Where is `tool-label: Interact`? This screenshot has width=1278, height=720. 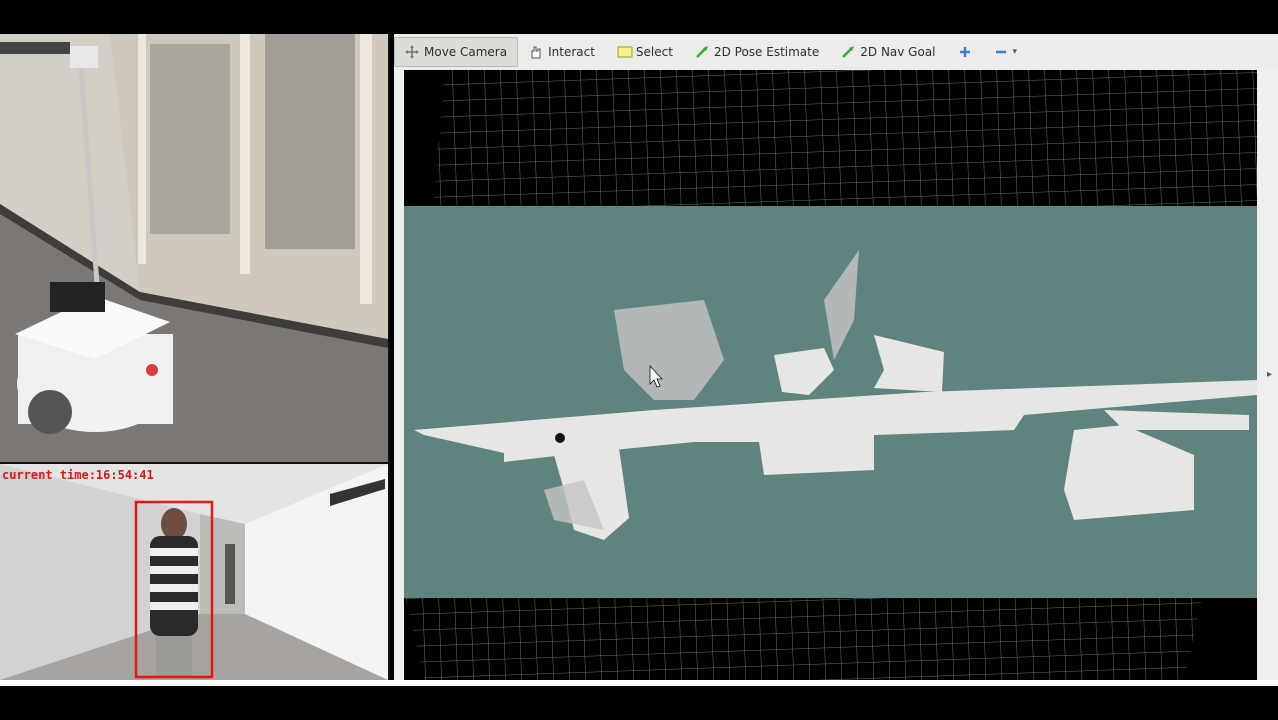
tool-label: Interact is located at coordinates (571, 52).